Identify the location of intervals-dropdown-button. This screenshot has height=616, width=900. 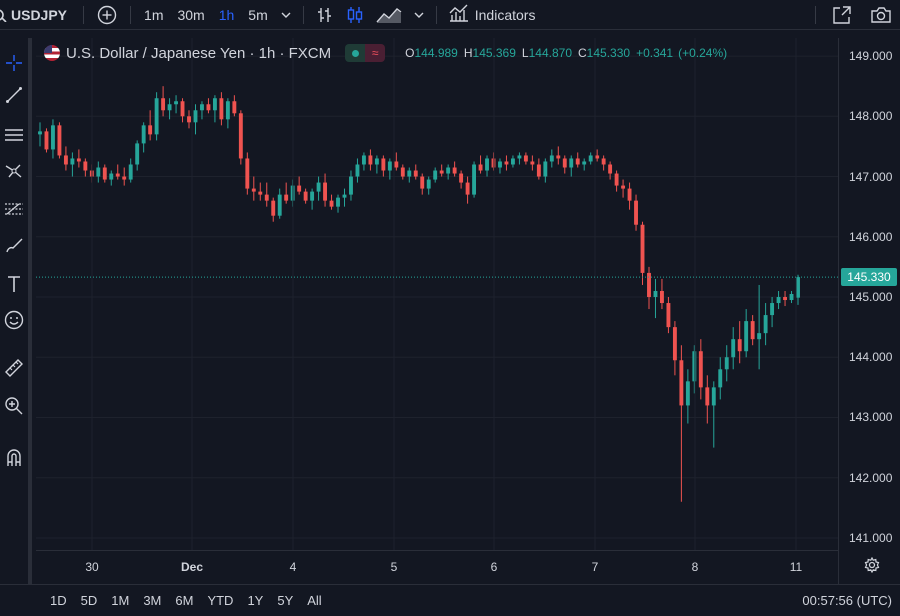
(286, 15).